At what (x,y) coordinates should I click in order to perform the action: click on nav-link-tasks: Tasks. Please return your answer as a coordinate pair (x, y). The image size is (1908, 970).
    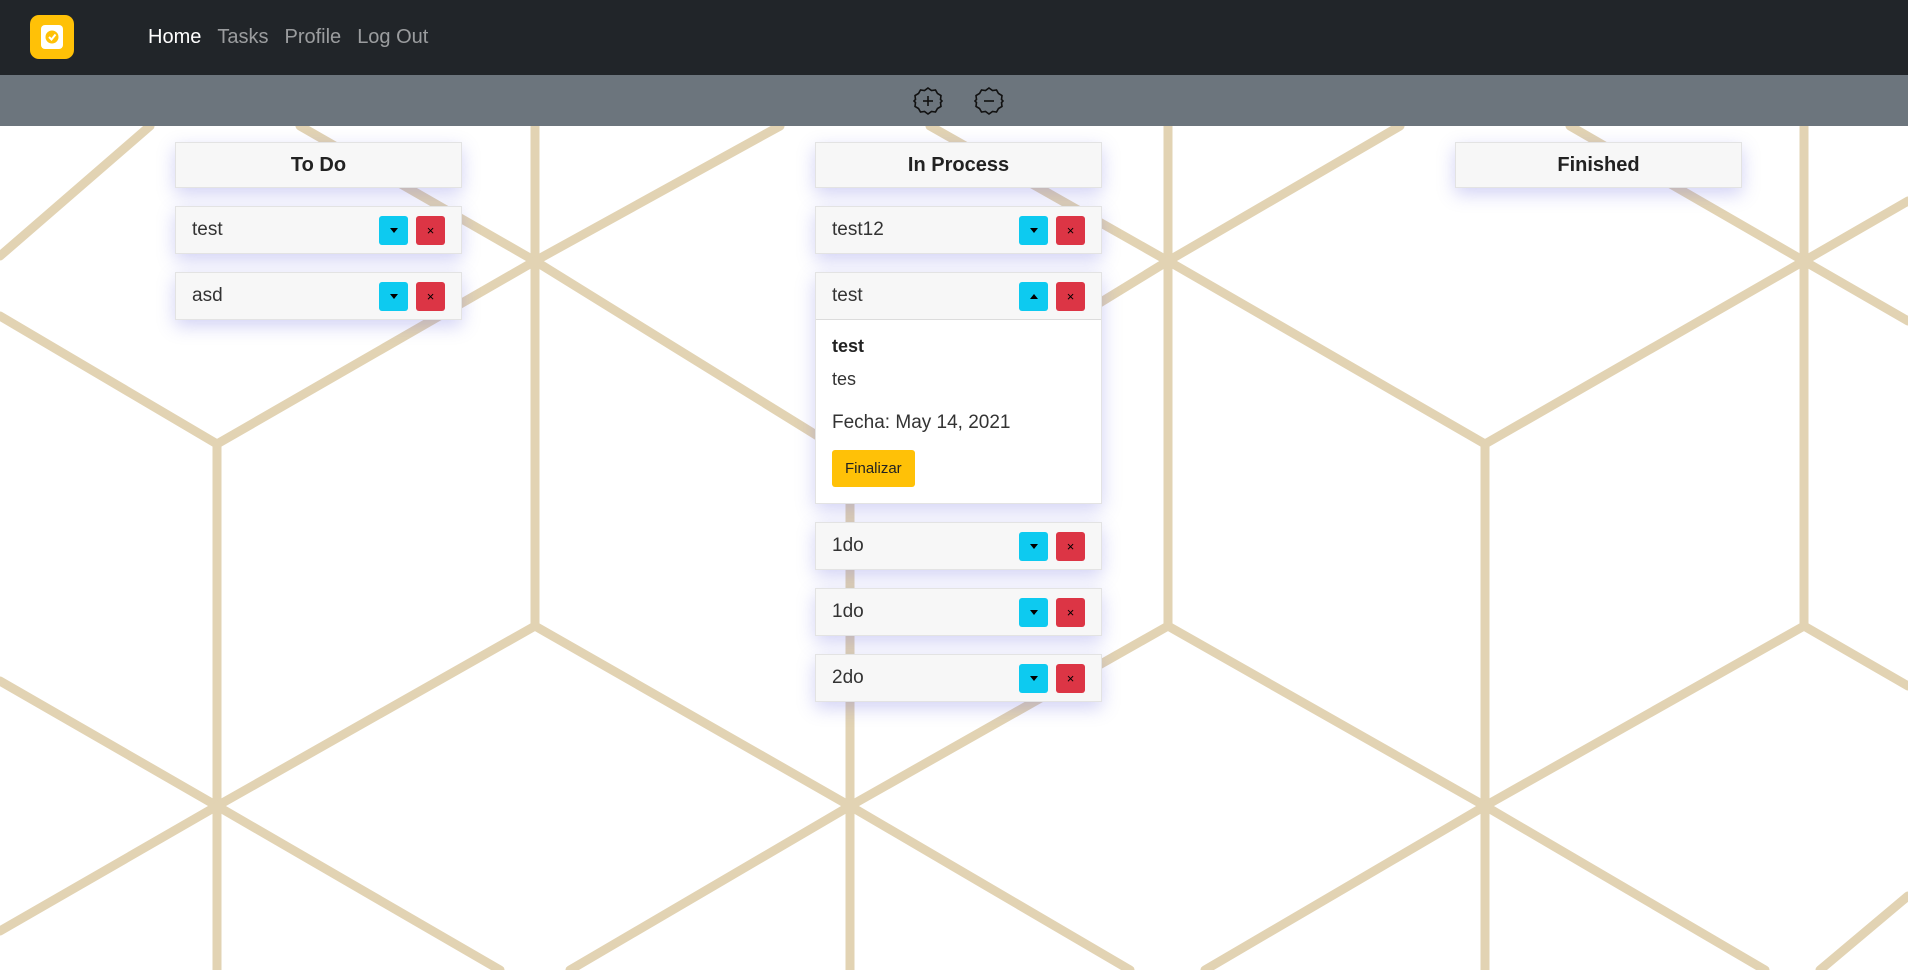
    Looking at the image, I should click on (242, 37).